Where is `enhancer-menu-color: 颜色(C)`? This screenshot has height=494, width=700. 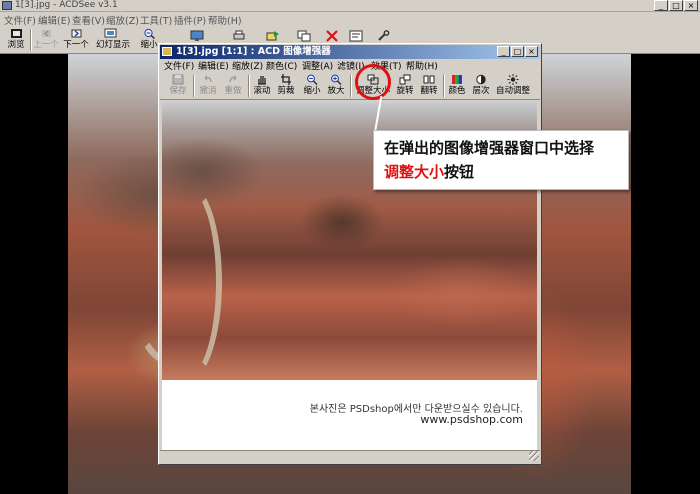 enhancer-menu-color: 颜色(C) is located at coordinates (281, 65).